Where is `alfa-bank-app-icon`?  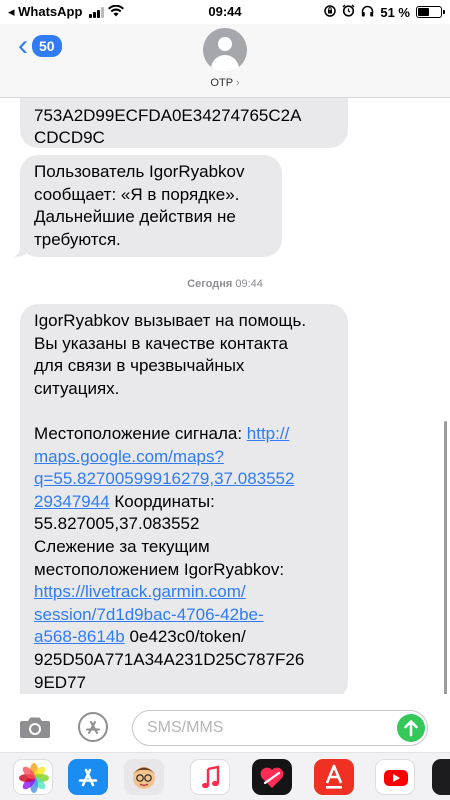
alfa-bank-app-icon is located at coordinates (334, 777).